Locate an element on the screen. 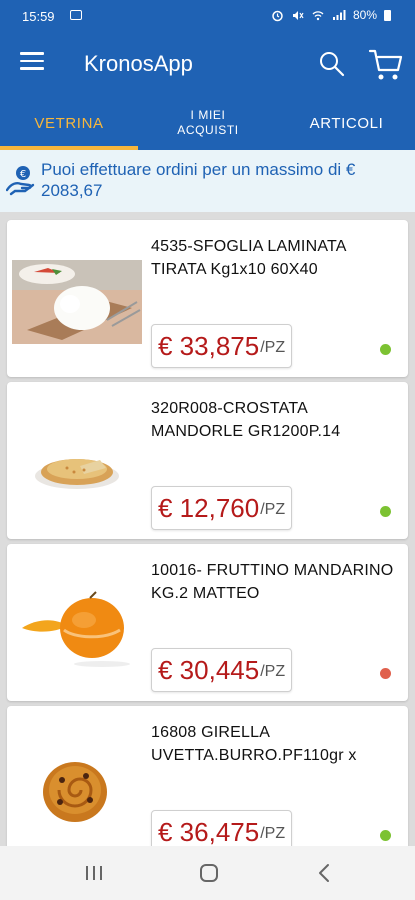  search-icon is located at coordinates (332, 64).